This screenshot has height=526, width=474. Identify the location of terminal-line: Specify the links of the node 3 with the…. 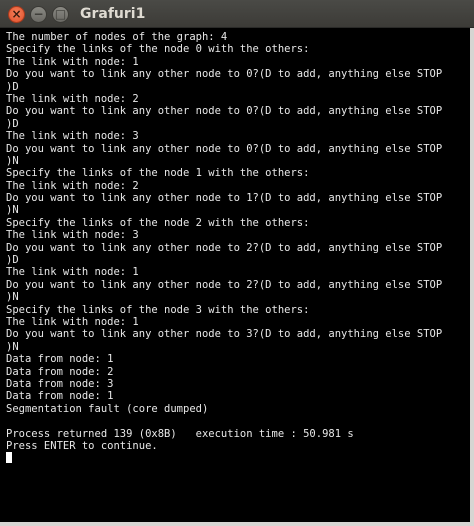
(158, 309).